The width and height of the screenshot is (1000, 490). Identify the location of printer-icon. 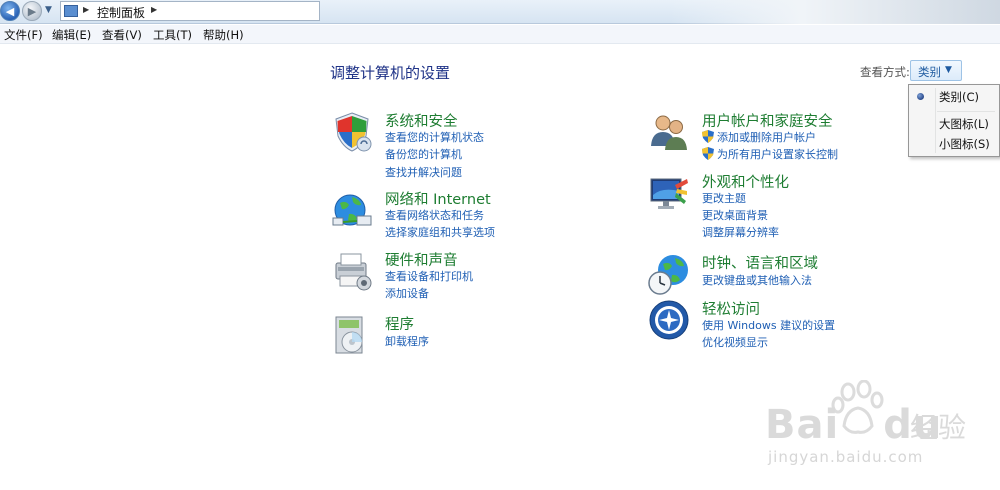
(352, 271).